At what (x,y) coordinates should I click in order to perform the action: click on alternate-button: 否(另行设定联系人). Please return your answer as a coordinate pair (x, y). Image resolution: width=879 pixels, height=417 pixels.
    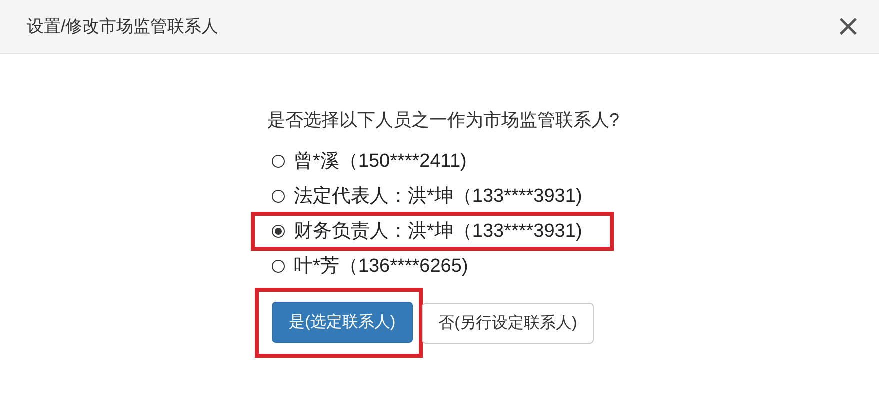
    Looking at the image, I should click on (508, 323).